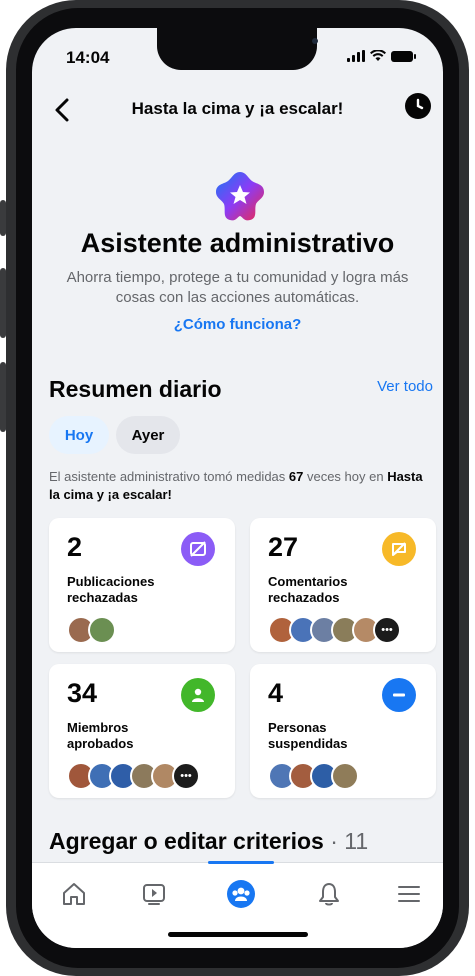  What do you see at coordinates (329, 894) in the screenshot?
I see `notifications-icon` at bounding box center [329, 894].